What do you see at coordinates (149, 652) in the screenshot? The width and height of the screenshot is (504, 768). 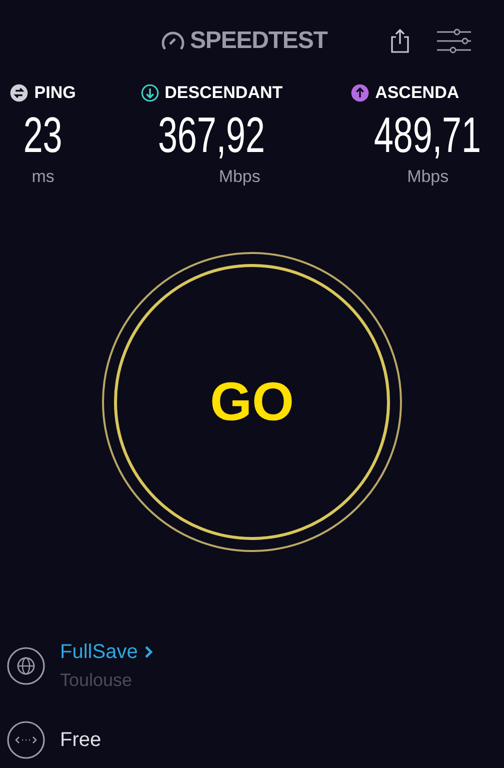 I see `chevron-icon` at bounding box center [149, 652].